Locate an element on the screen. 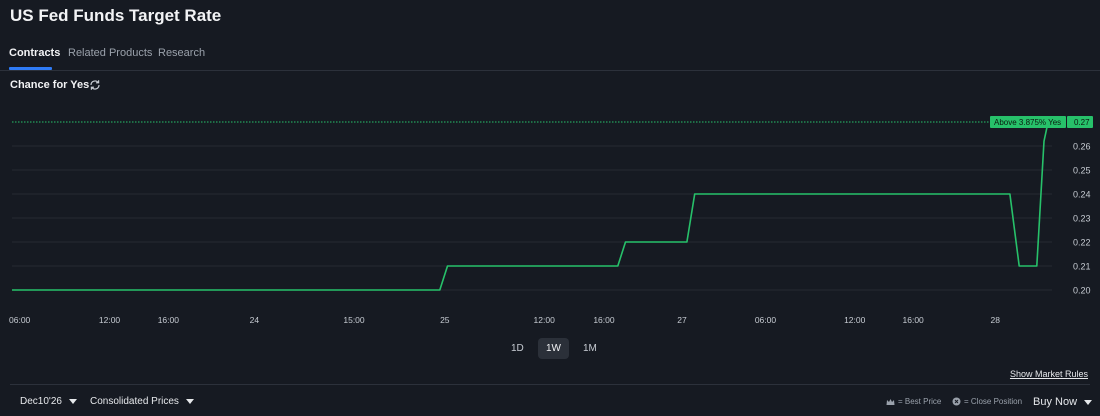 Image resolution: width=1100 pixels, height=416 pixels. contract-select: Dec10'26 is located at coordinates (48, 401).